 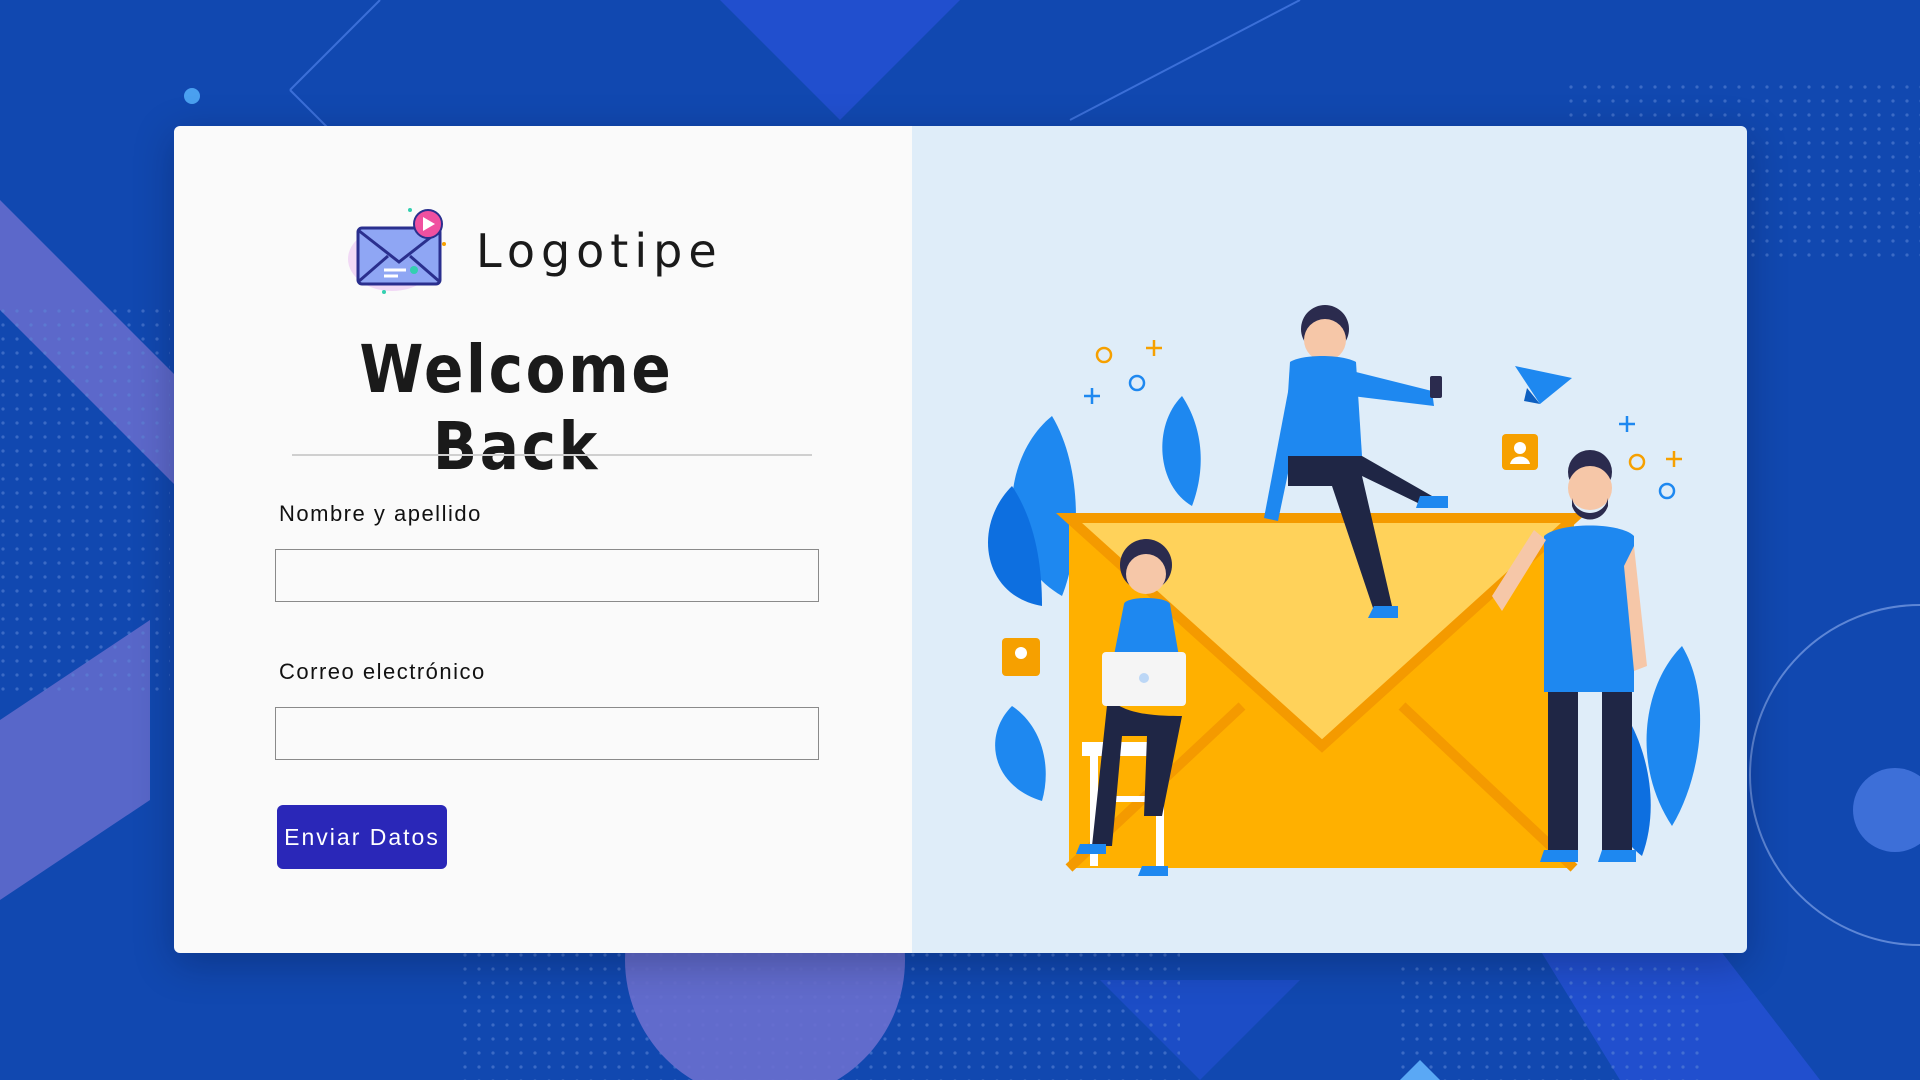 What do you see at coordinates (547, 733) in the screenshot?
I see `email-input` at bounding box center [547, 733].